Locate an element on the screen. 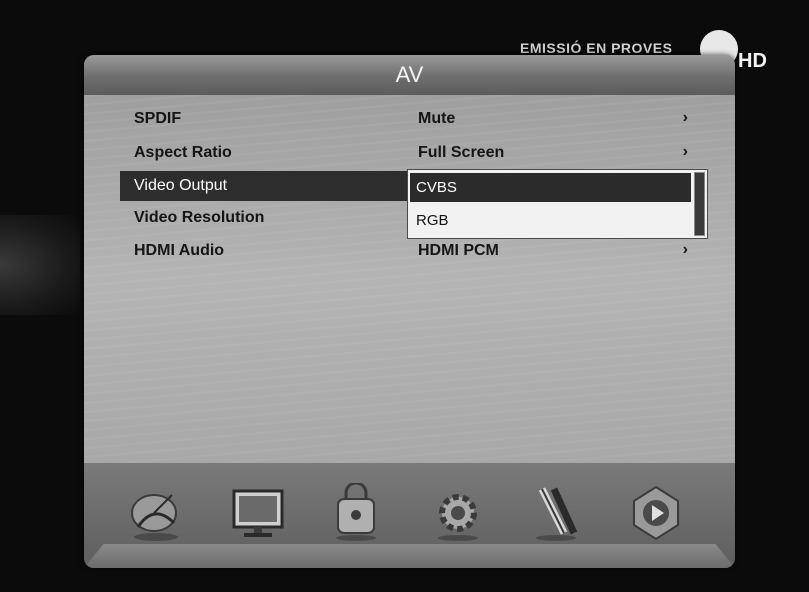 This screenshot has width=809, height=592. setting-row-aspect-ratio: Aspect Ratio Full Screen › is located at coordinates (406, 153).